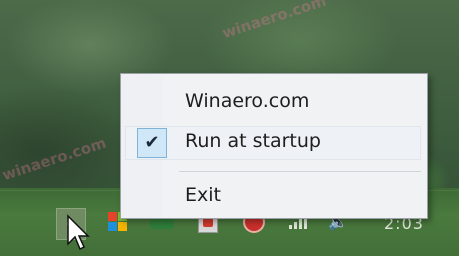 The height and width of the screenshot is (256, 459). I want to click on menu-item-label: Winaero.com, so click(247, 101).